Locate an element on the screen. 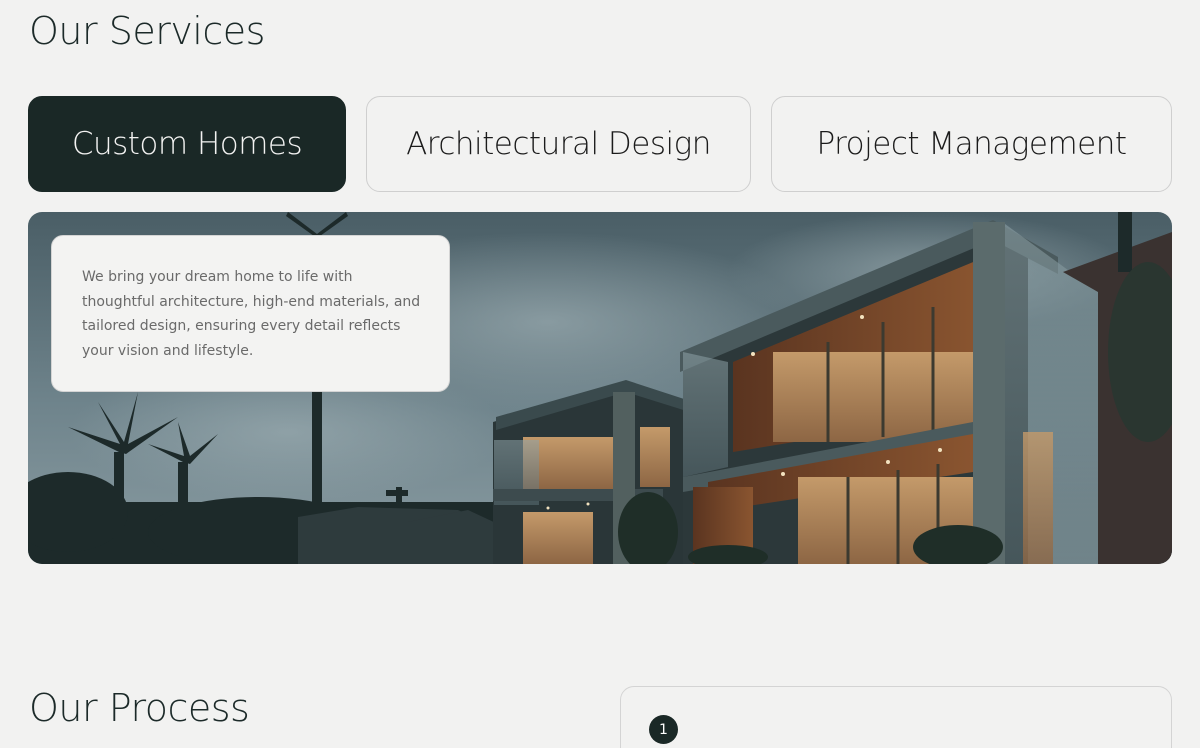 The image size is (1200, 748). services-title: Our Services is located at coordinates (147, 31).